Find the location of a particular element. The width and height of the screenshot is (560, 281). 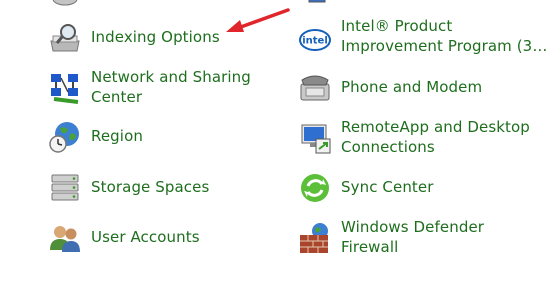

indexing-options-item: Indexing Options is located at coordinates (133, 38).